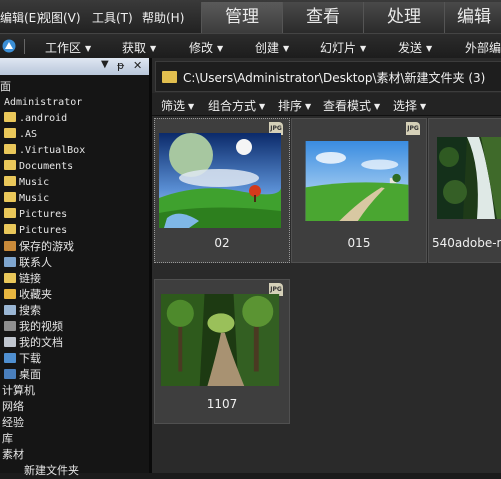 The image size is (501, 479). What do you see at coordinates (120, 65) in the screenshot?
I see `pin-icon: ᵽ` at bounding box center [120, 65].